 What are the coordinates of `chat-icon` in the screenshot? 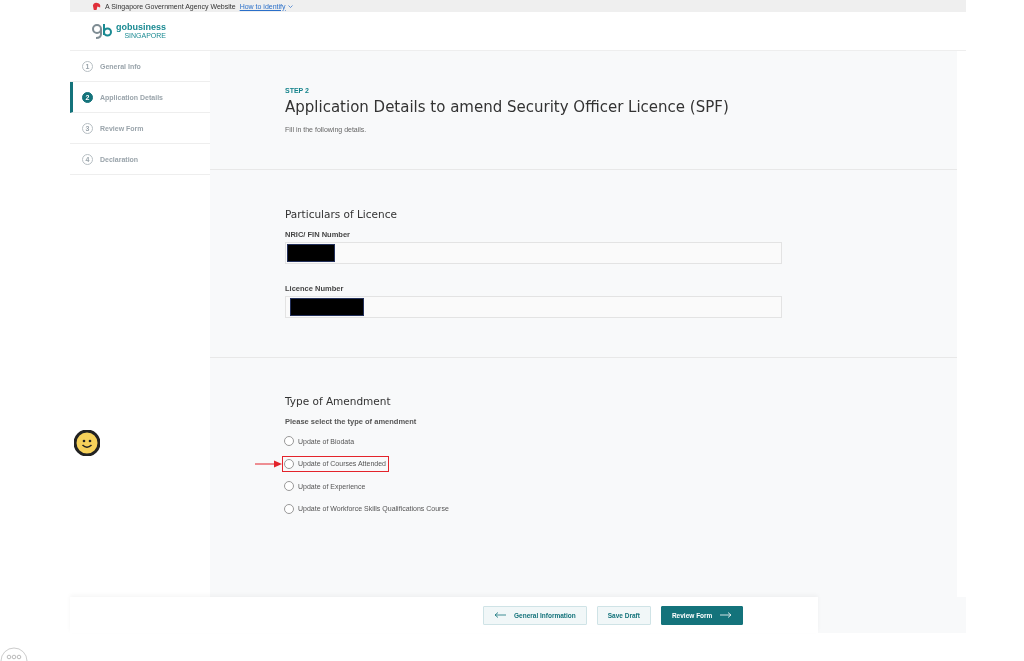 It's located at (14, 654).